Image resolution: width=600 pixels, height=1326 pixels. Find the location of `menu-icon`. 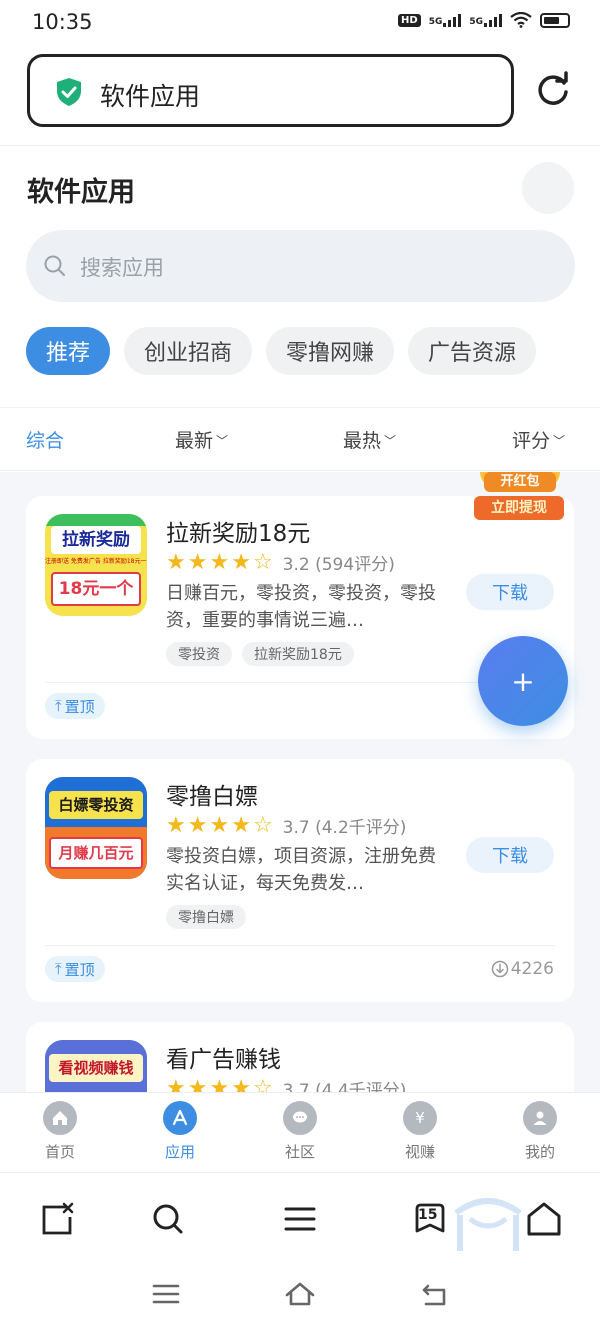

menu-icon is located at coordinates (300, 1219).